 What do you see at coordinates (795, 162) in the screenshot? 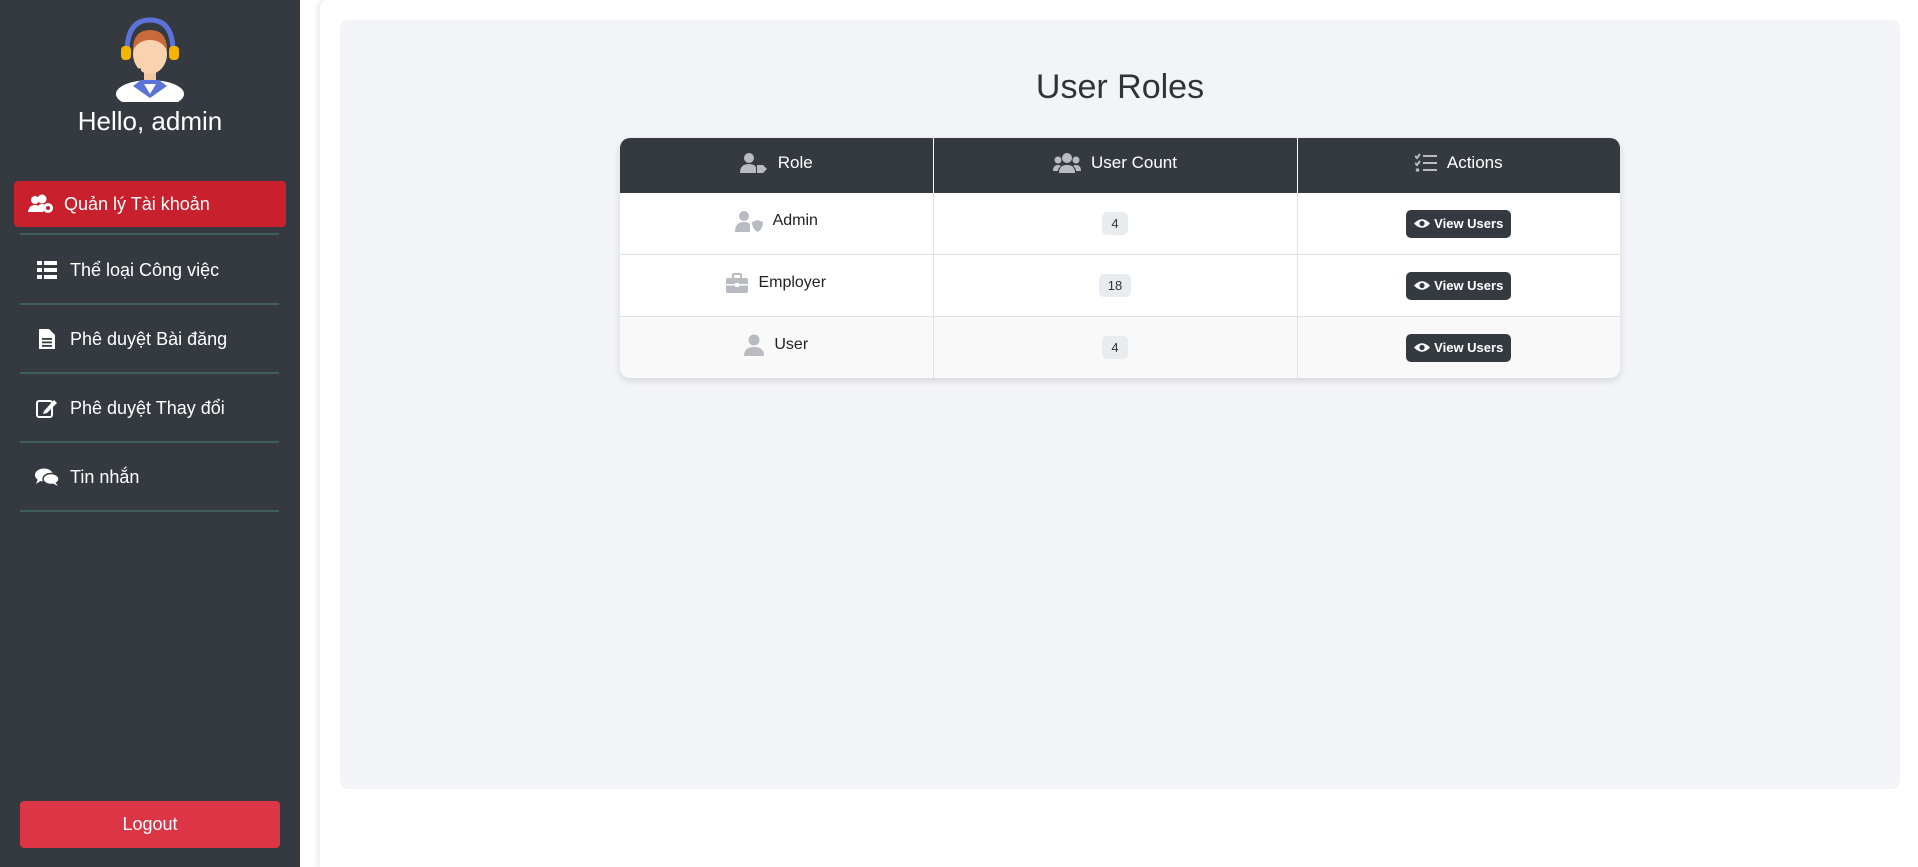
I see `header-label: Role` at bounding box center [795, 162].